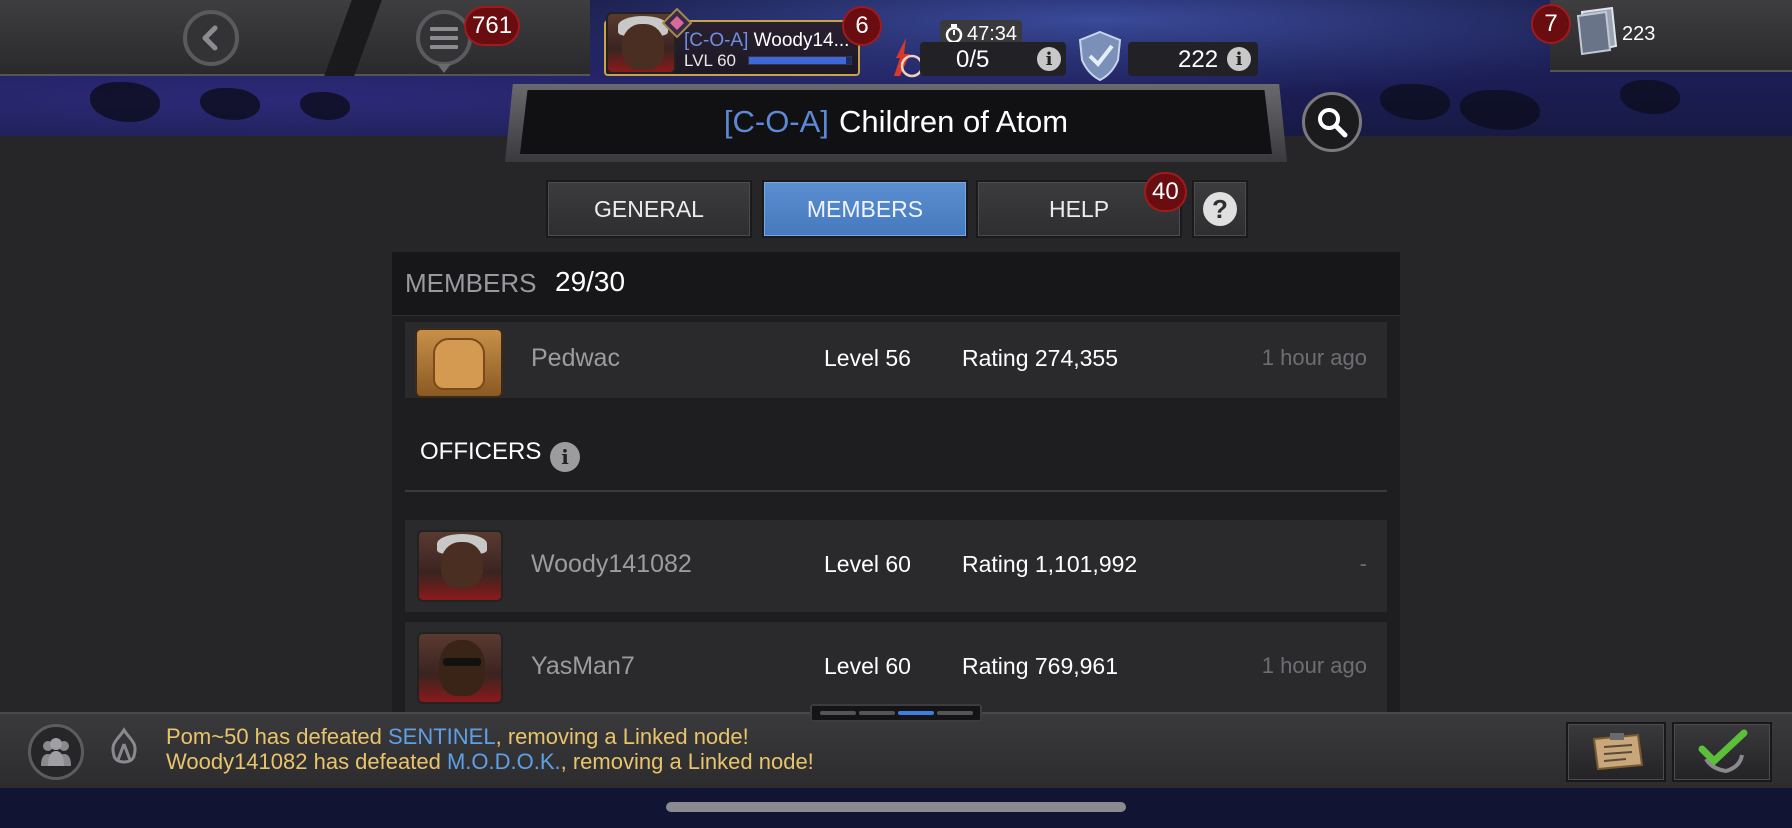 This screenshot has height=828, width=1792. I want to click on member-rating: Rating 769,961, so click(1040, 666).